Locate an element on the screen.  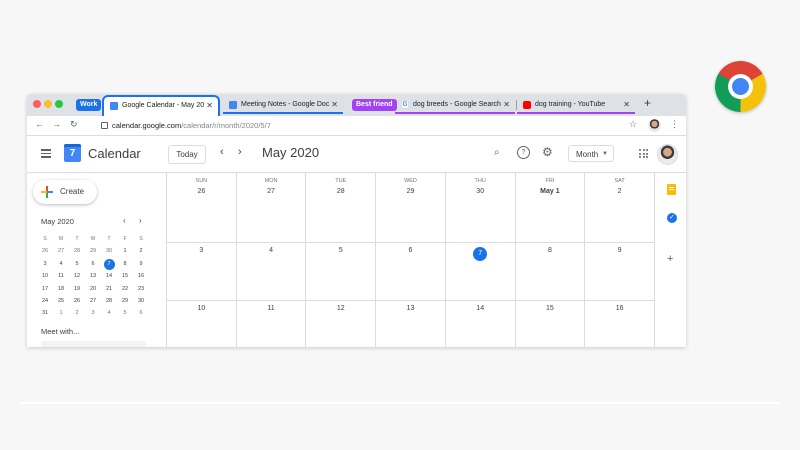
google-apps-icon is located at coordinates (643, 153).